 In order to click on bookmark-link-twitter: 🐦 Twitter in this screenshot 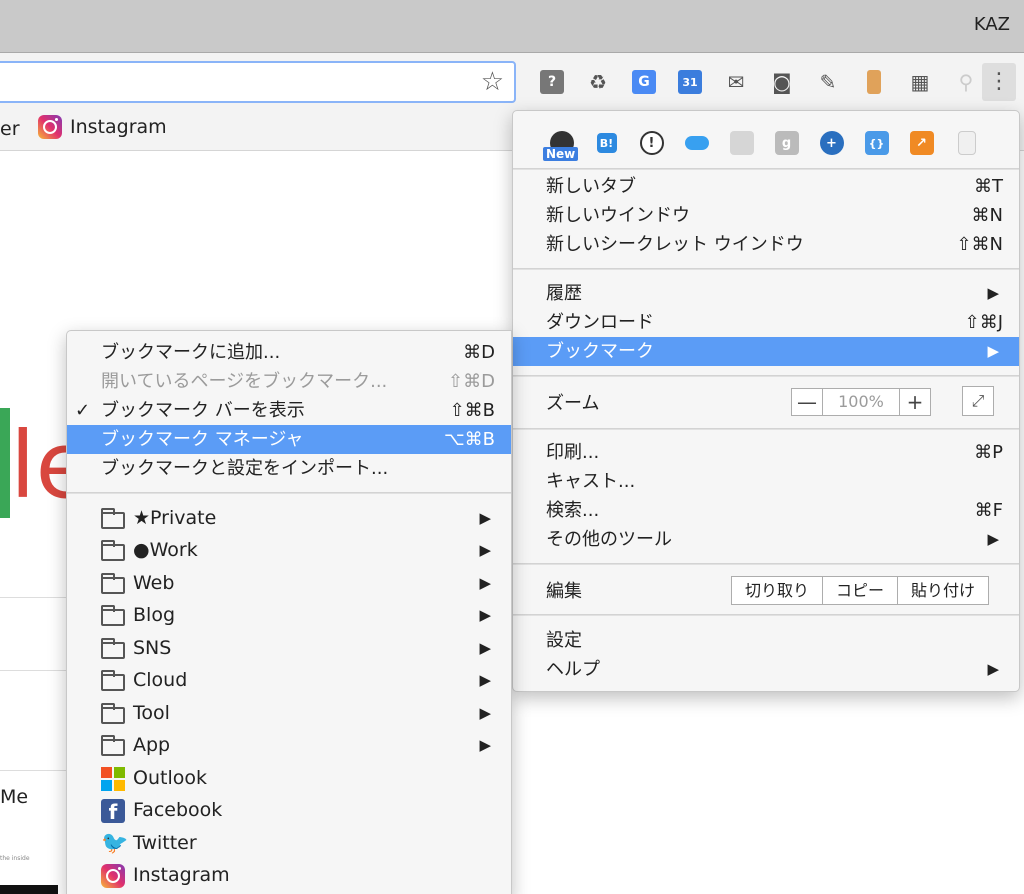, I will do `click(289, 843)`.